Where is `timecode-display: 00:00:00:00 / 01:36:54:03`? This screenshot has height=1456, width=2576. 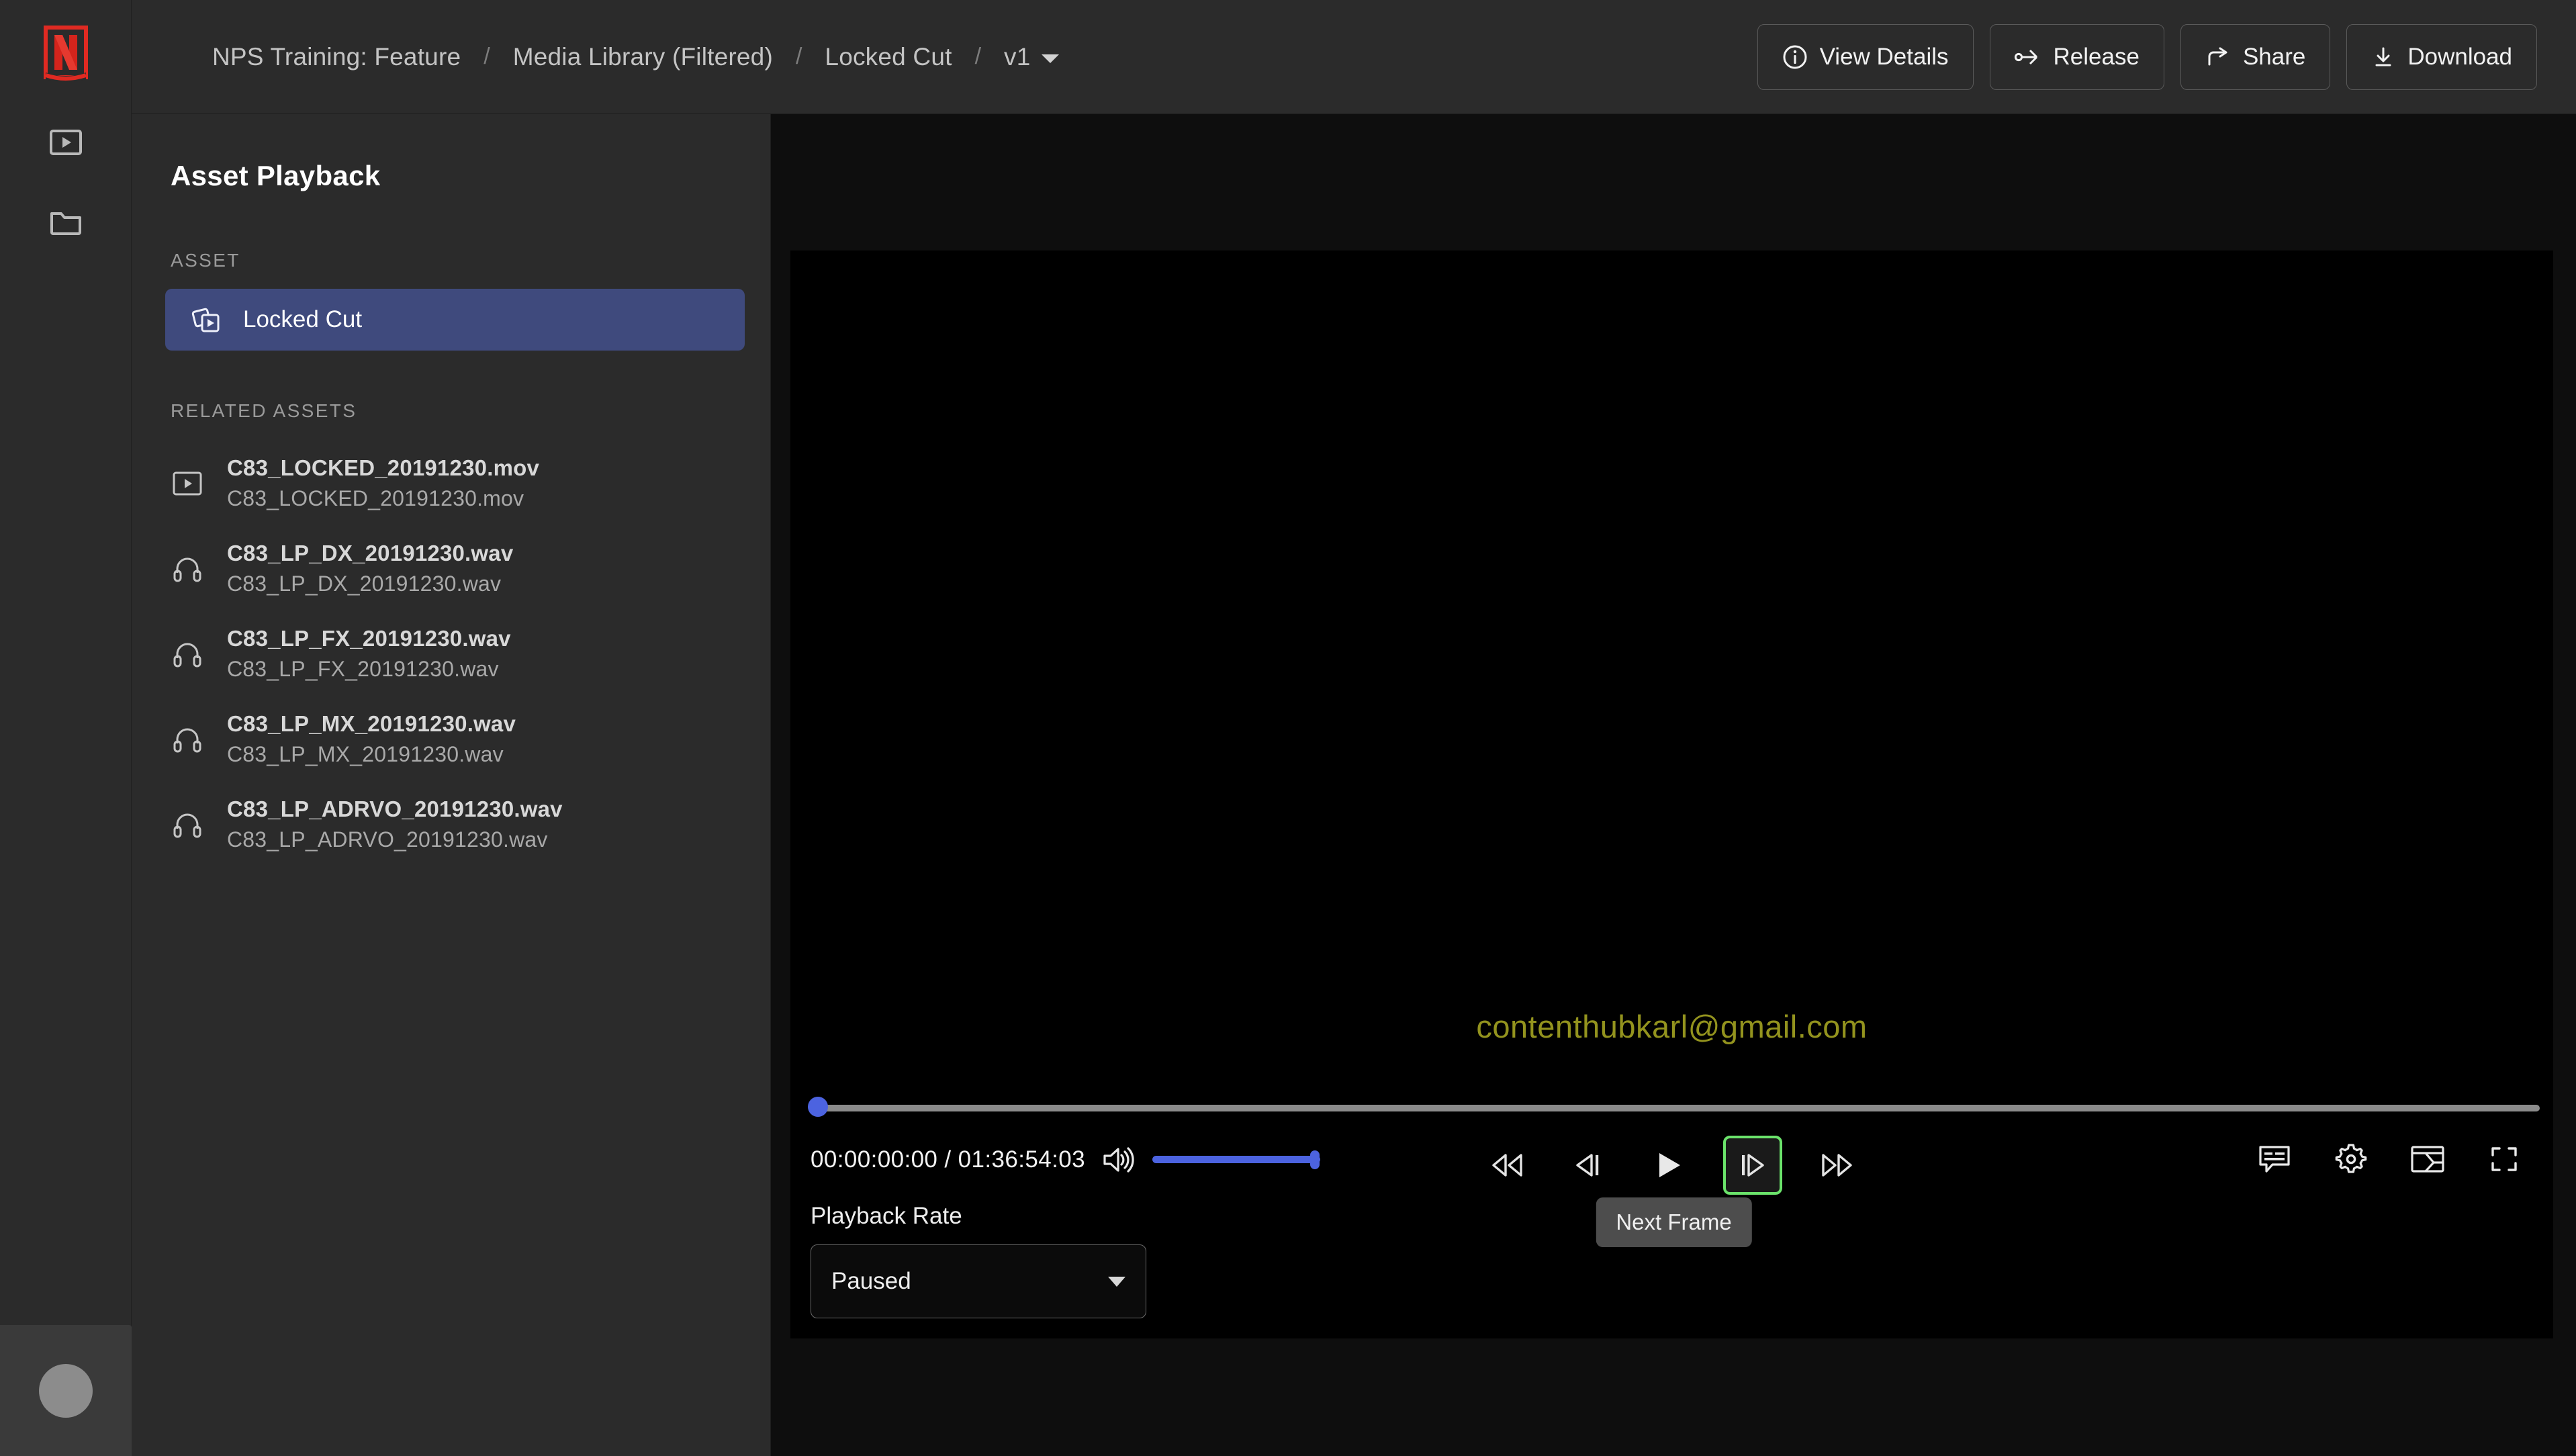
timecode-display: 00:00:00:00 / 01:36:54:03 is located at coordinates (948, 1159).